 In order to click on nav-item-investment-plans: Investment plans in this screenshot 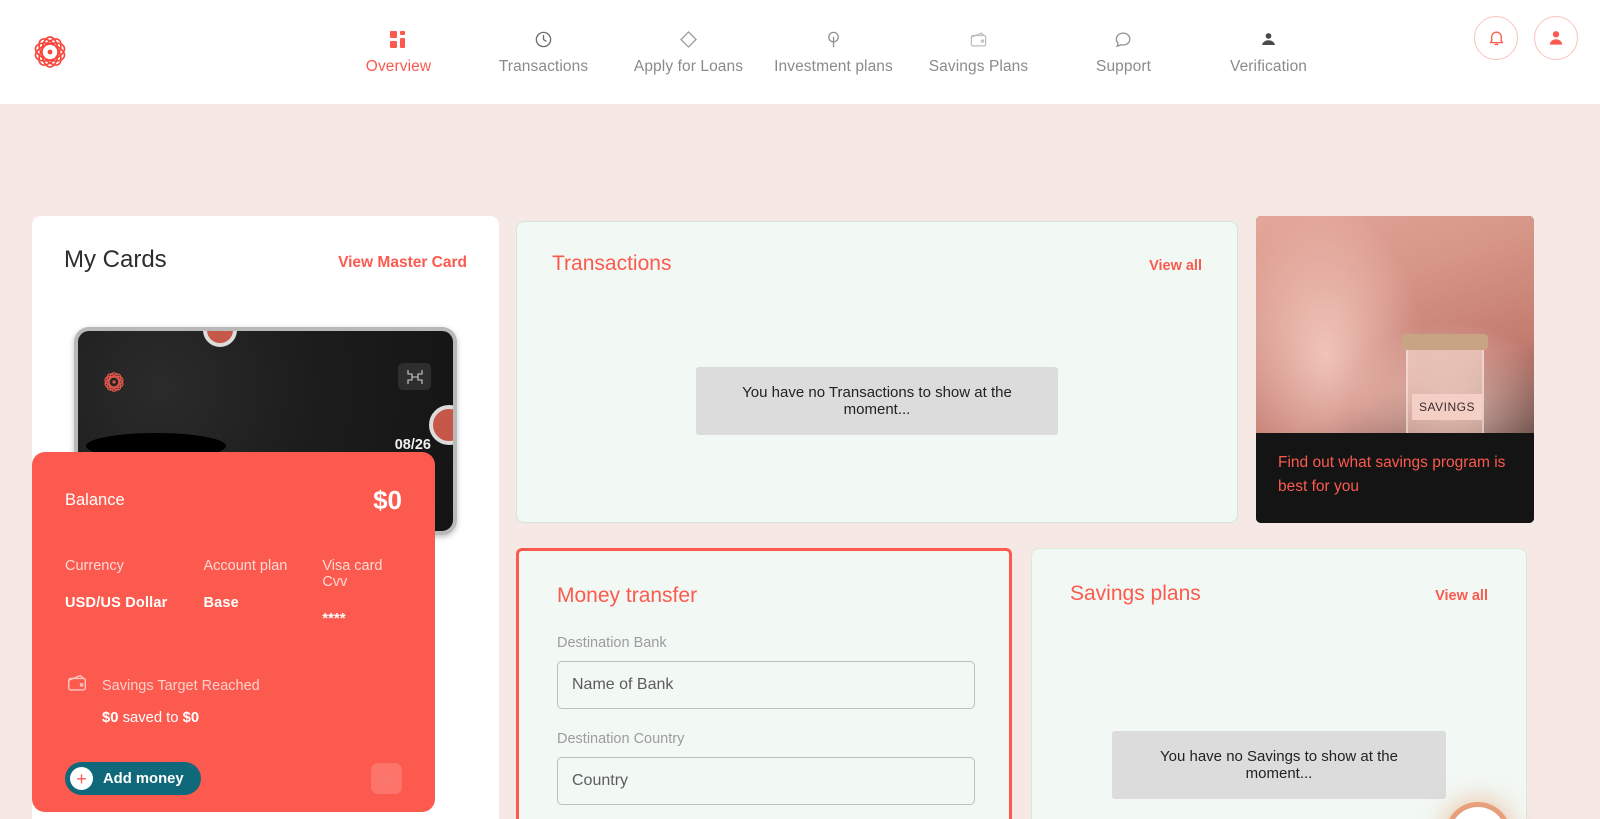, I will do `click(833, 52)`.